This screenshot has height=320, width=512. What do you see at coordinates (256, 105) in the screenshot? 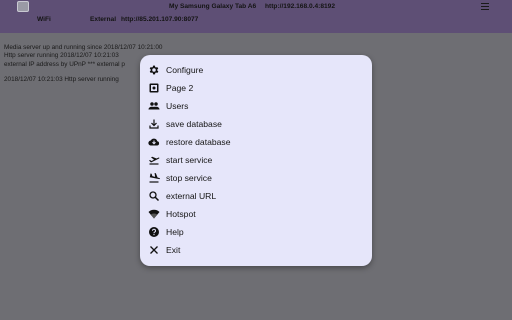
I see `menu-item-users: Users` at bounding box center [256, 105].